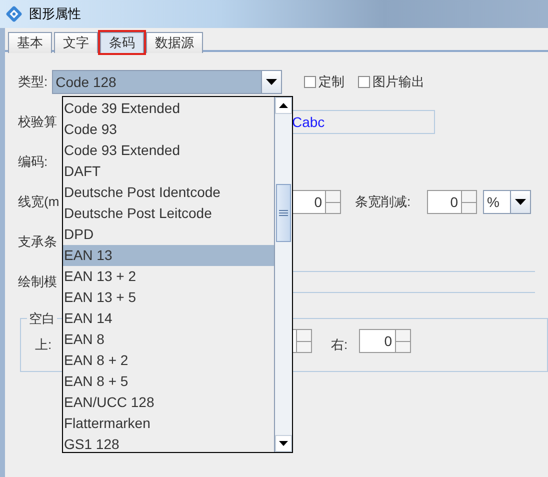 Image resolution: width=548 pixels, height=477 pixels. What do you see at coordinates (283, 274) in the screenshot?
I see `scrollbar` at bounding box center [283, 274].